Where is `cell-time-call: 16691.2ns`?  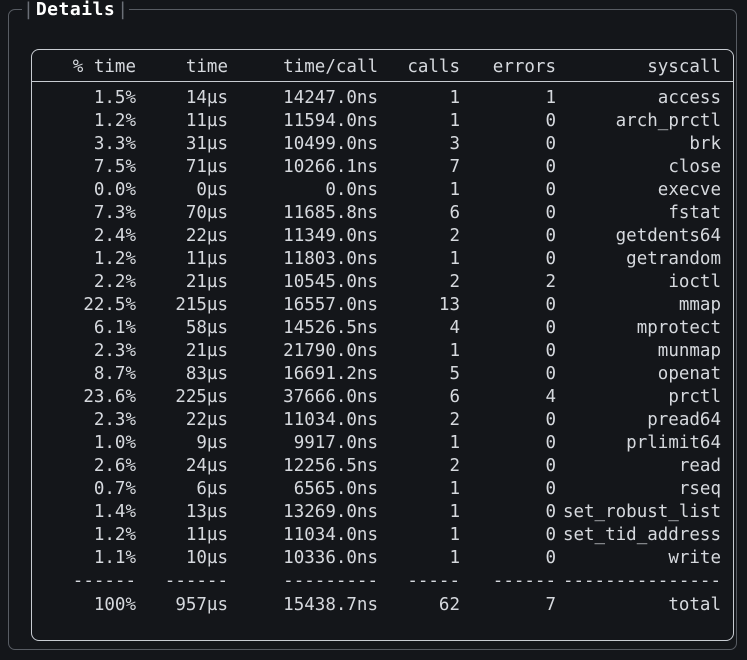
cell-time-call: 16691.2ns is located at coordinates (330, 374).